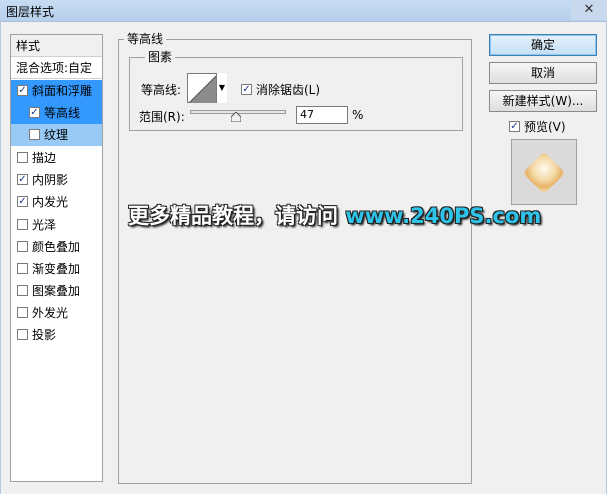 Image resolution: width=607 pixels, height=494 pixels. What do you see at coordinates (44, 335) in the screenshot?
I see `style-item-label: 投影` at bounding box center [44, 335].